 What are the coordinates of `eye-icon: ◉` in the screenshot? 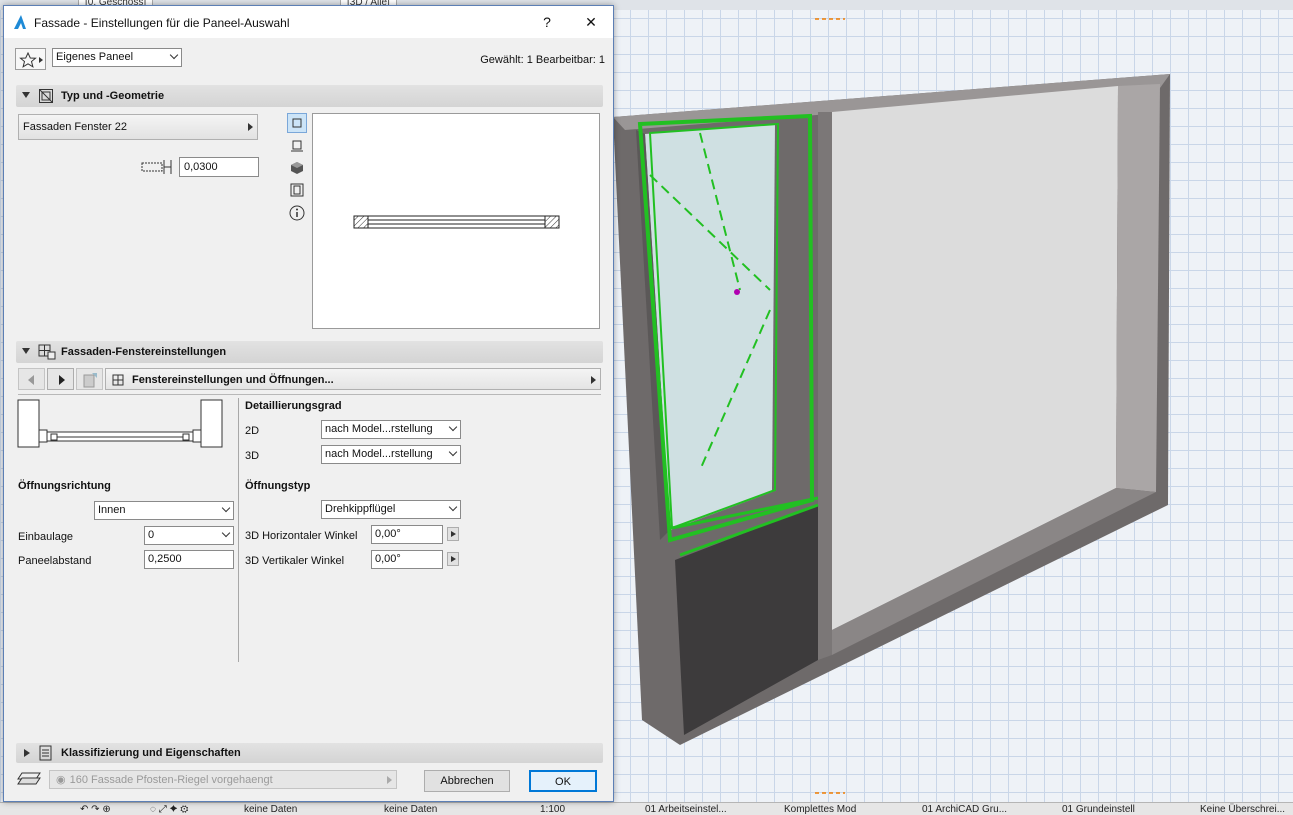 It's located at (61, 780).